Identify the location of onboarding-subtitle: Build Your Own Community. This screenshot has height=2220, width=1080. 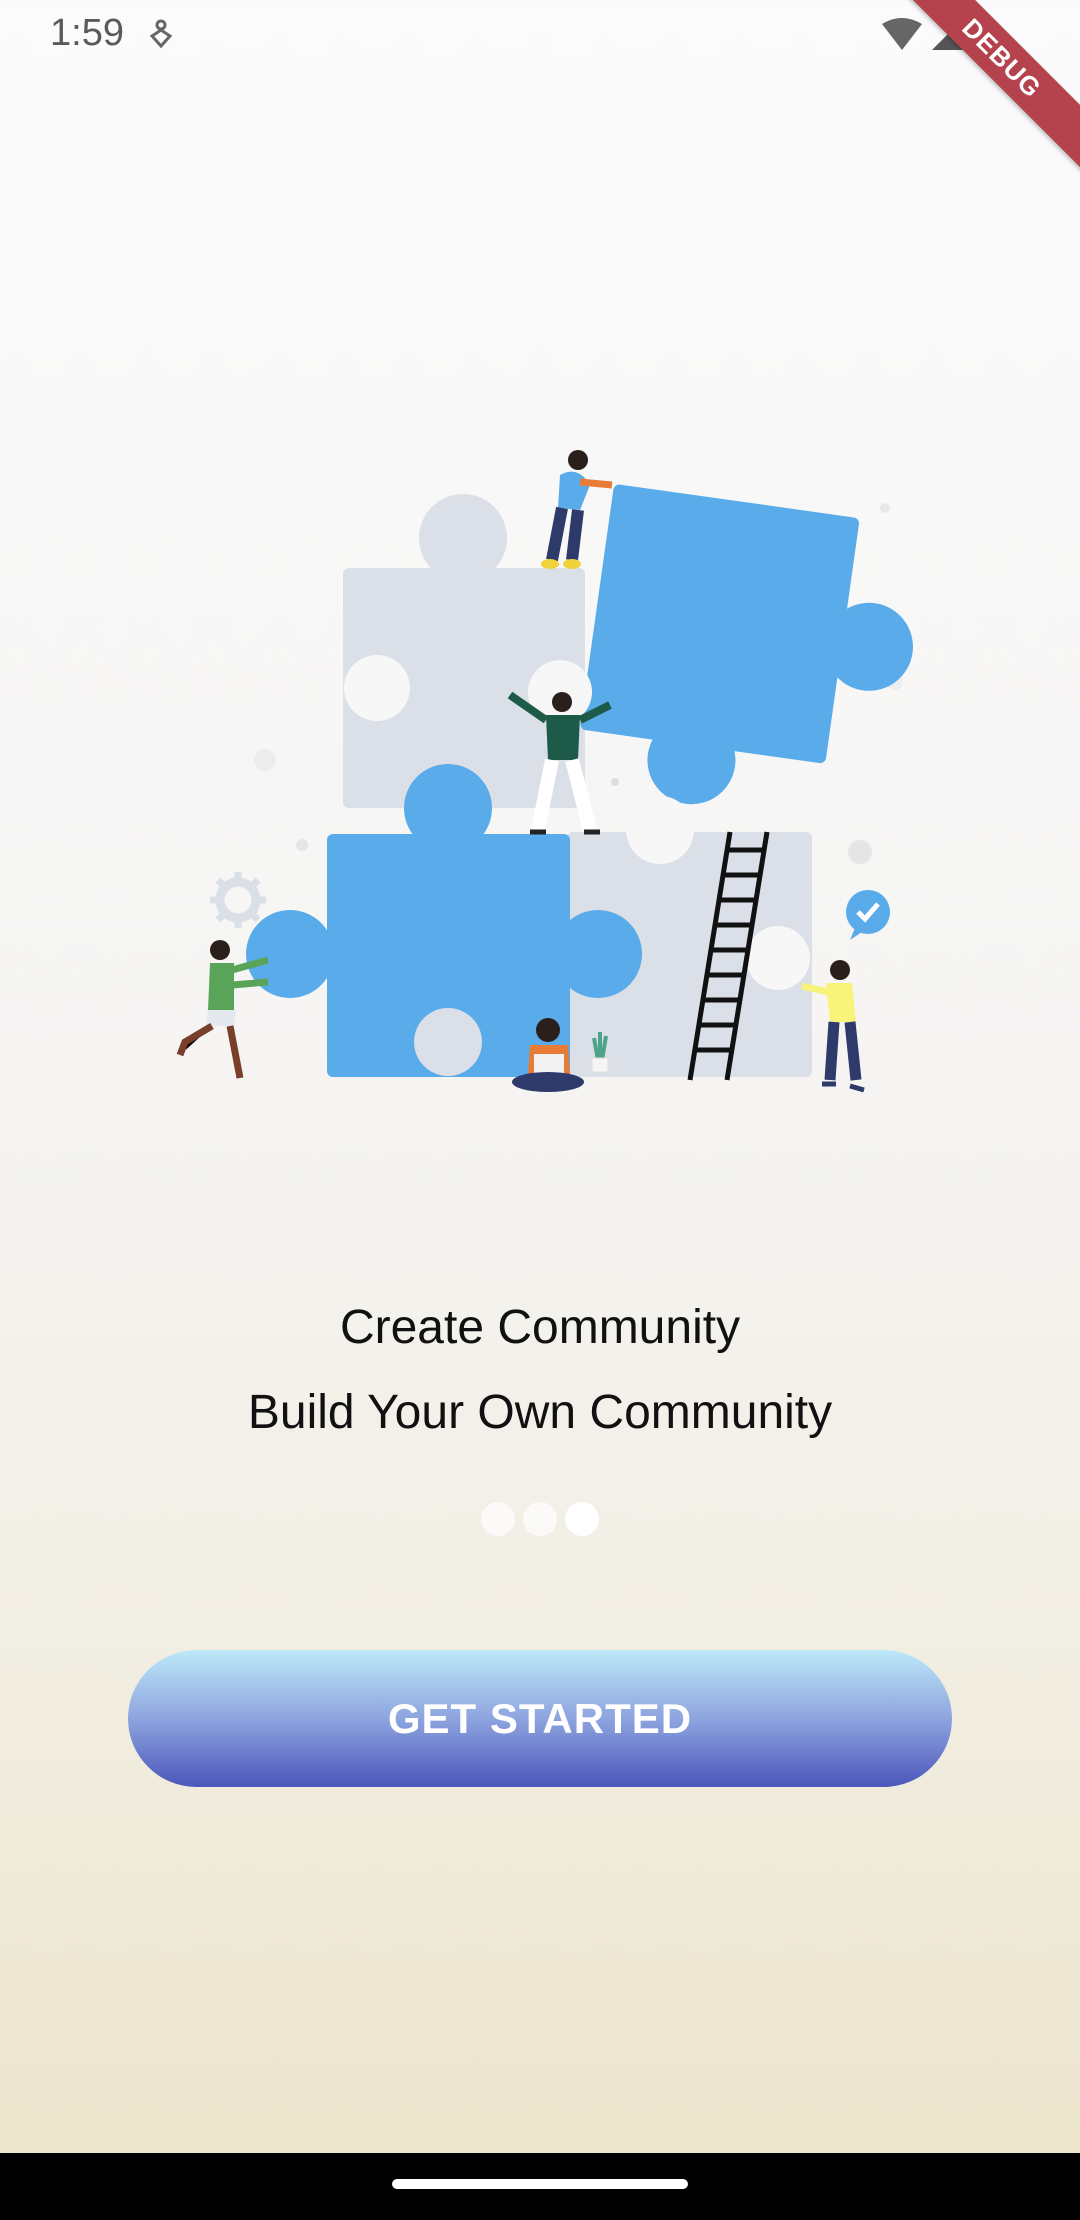
(540, 1412).